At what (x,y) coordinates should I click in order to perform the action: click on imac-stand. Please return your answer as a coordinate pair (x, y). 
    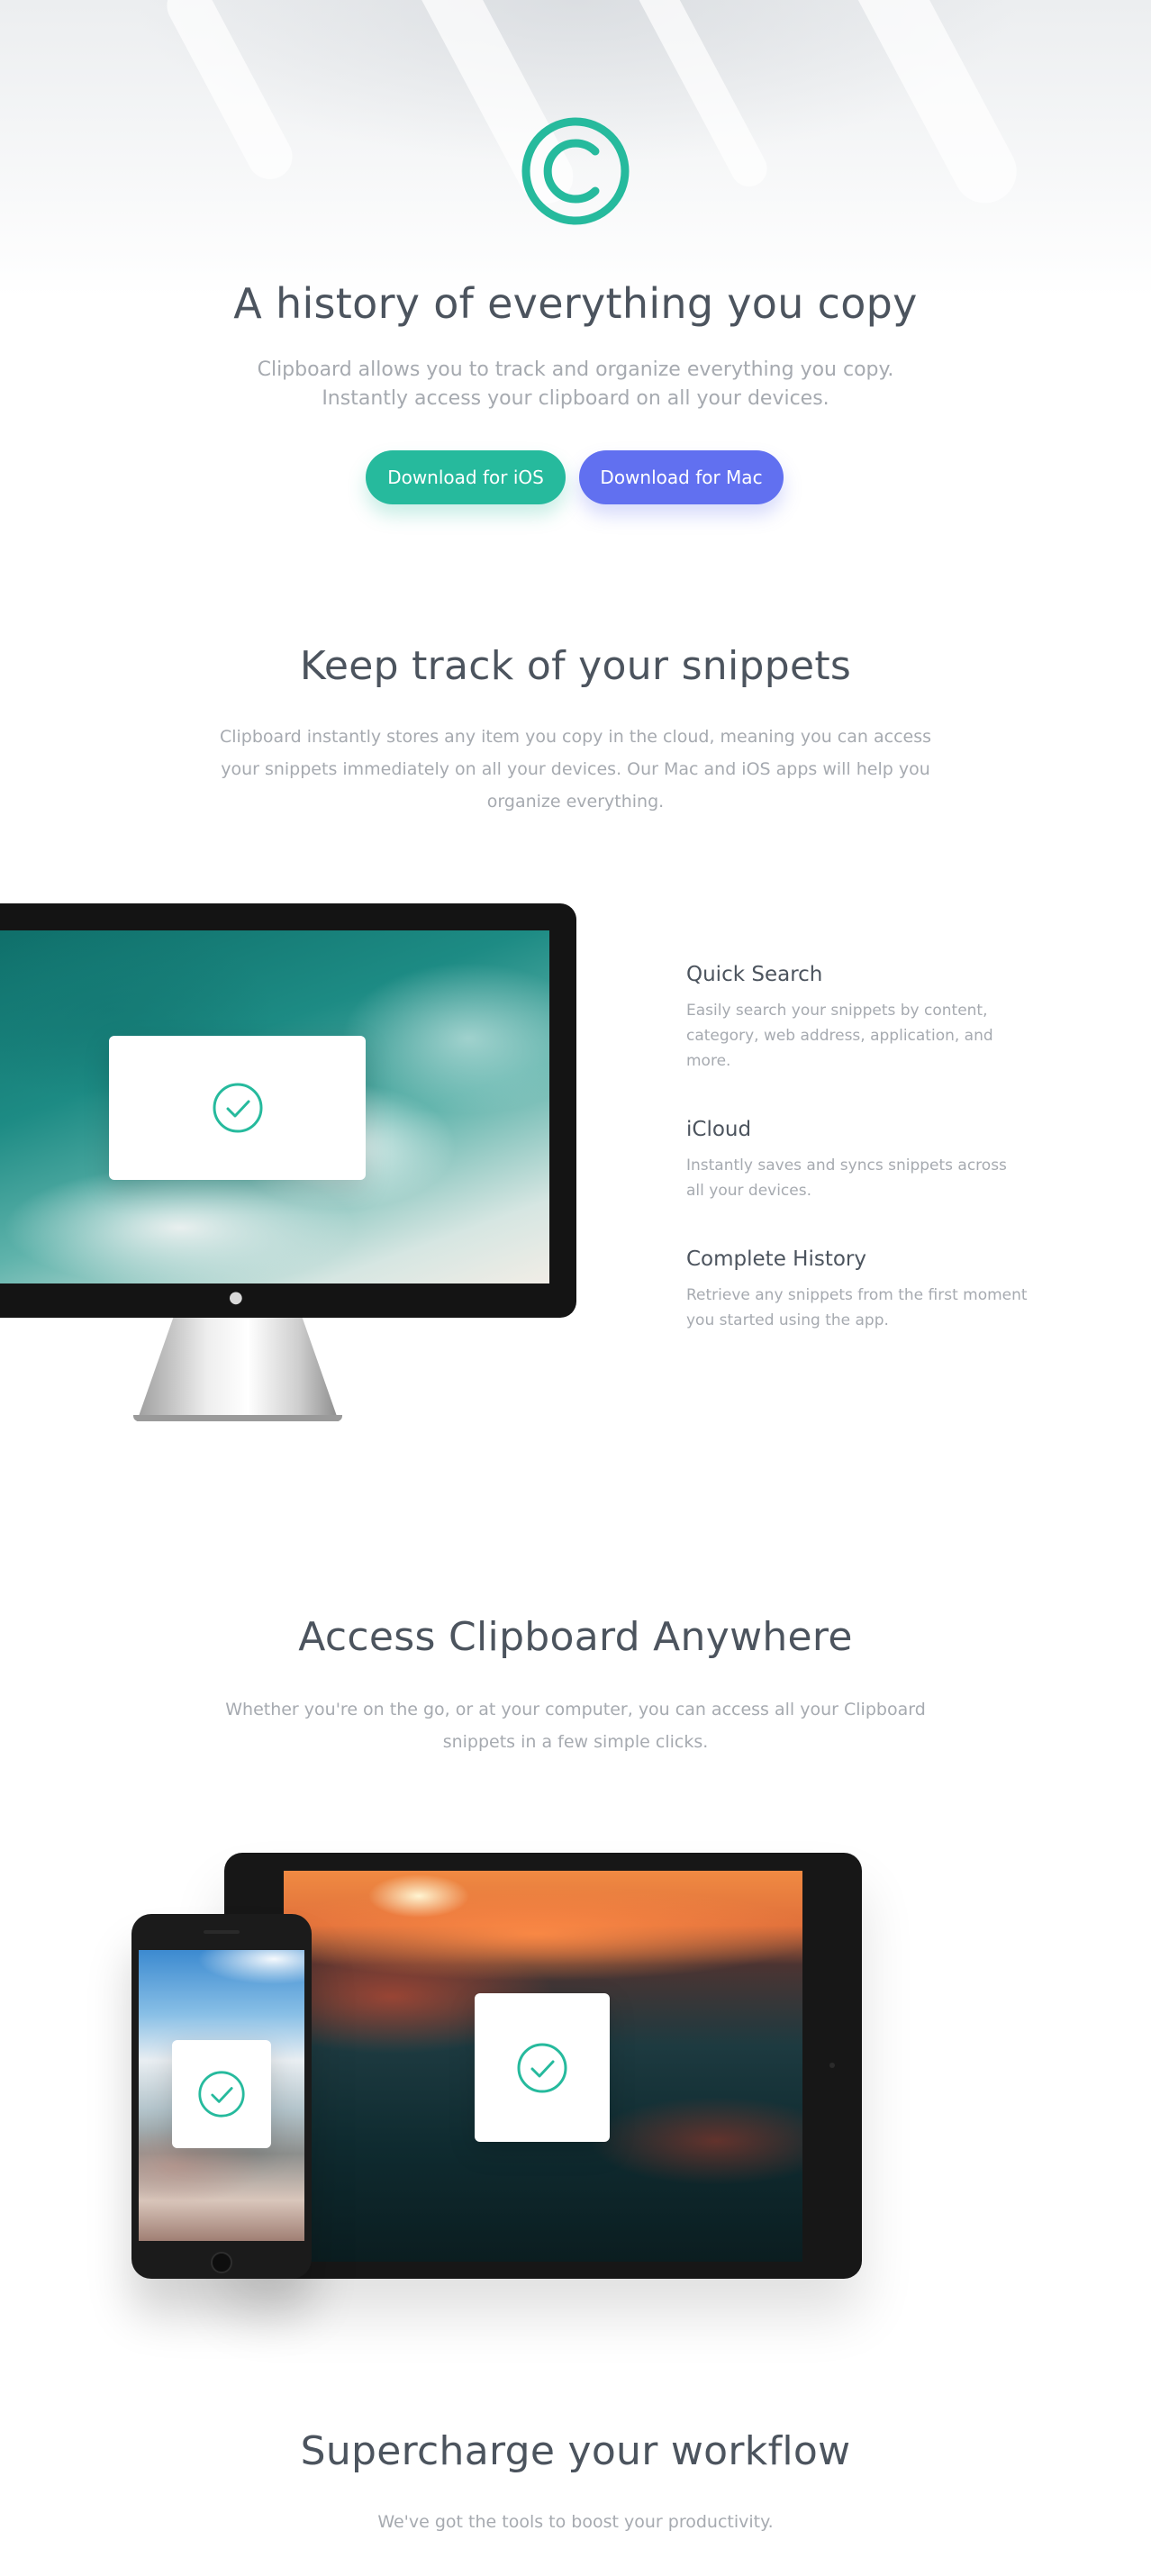
    Looking at the image, I should click on (238, 1370).